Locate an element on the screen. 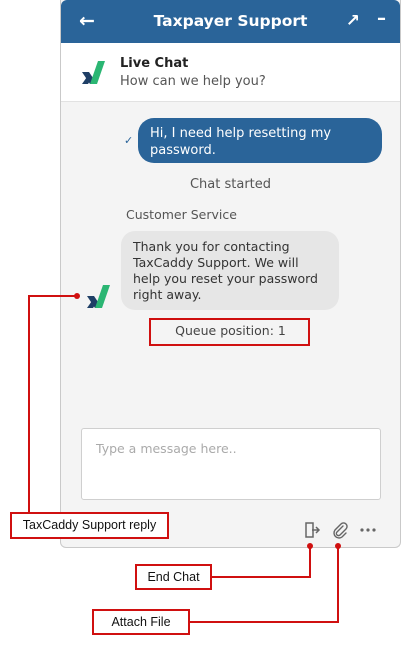 Image resolution: width=402 pixels, height=645 pixels. agent-avatar-icon is located at coordinates (98, 296).